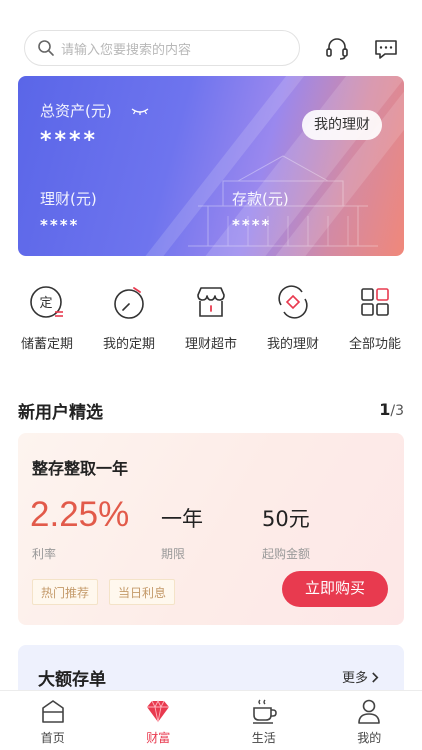  I want to click on message-icon, so click(386, 49).